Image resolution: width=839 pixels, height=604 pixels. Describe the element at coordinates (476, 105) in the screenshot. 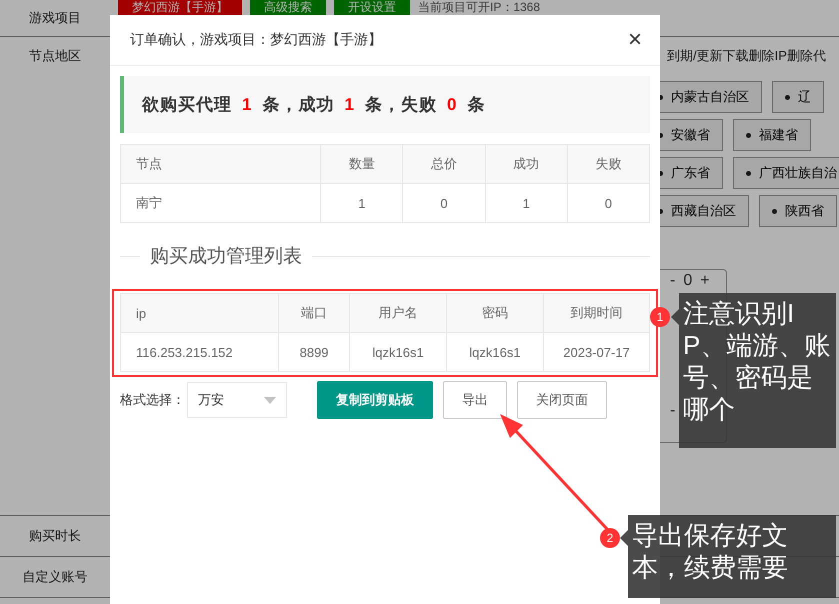

I see `summary-text: 条` at that location.